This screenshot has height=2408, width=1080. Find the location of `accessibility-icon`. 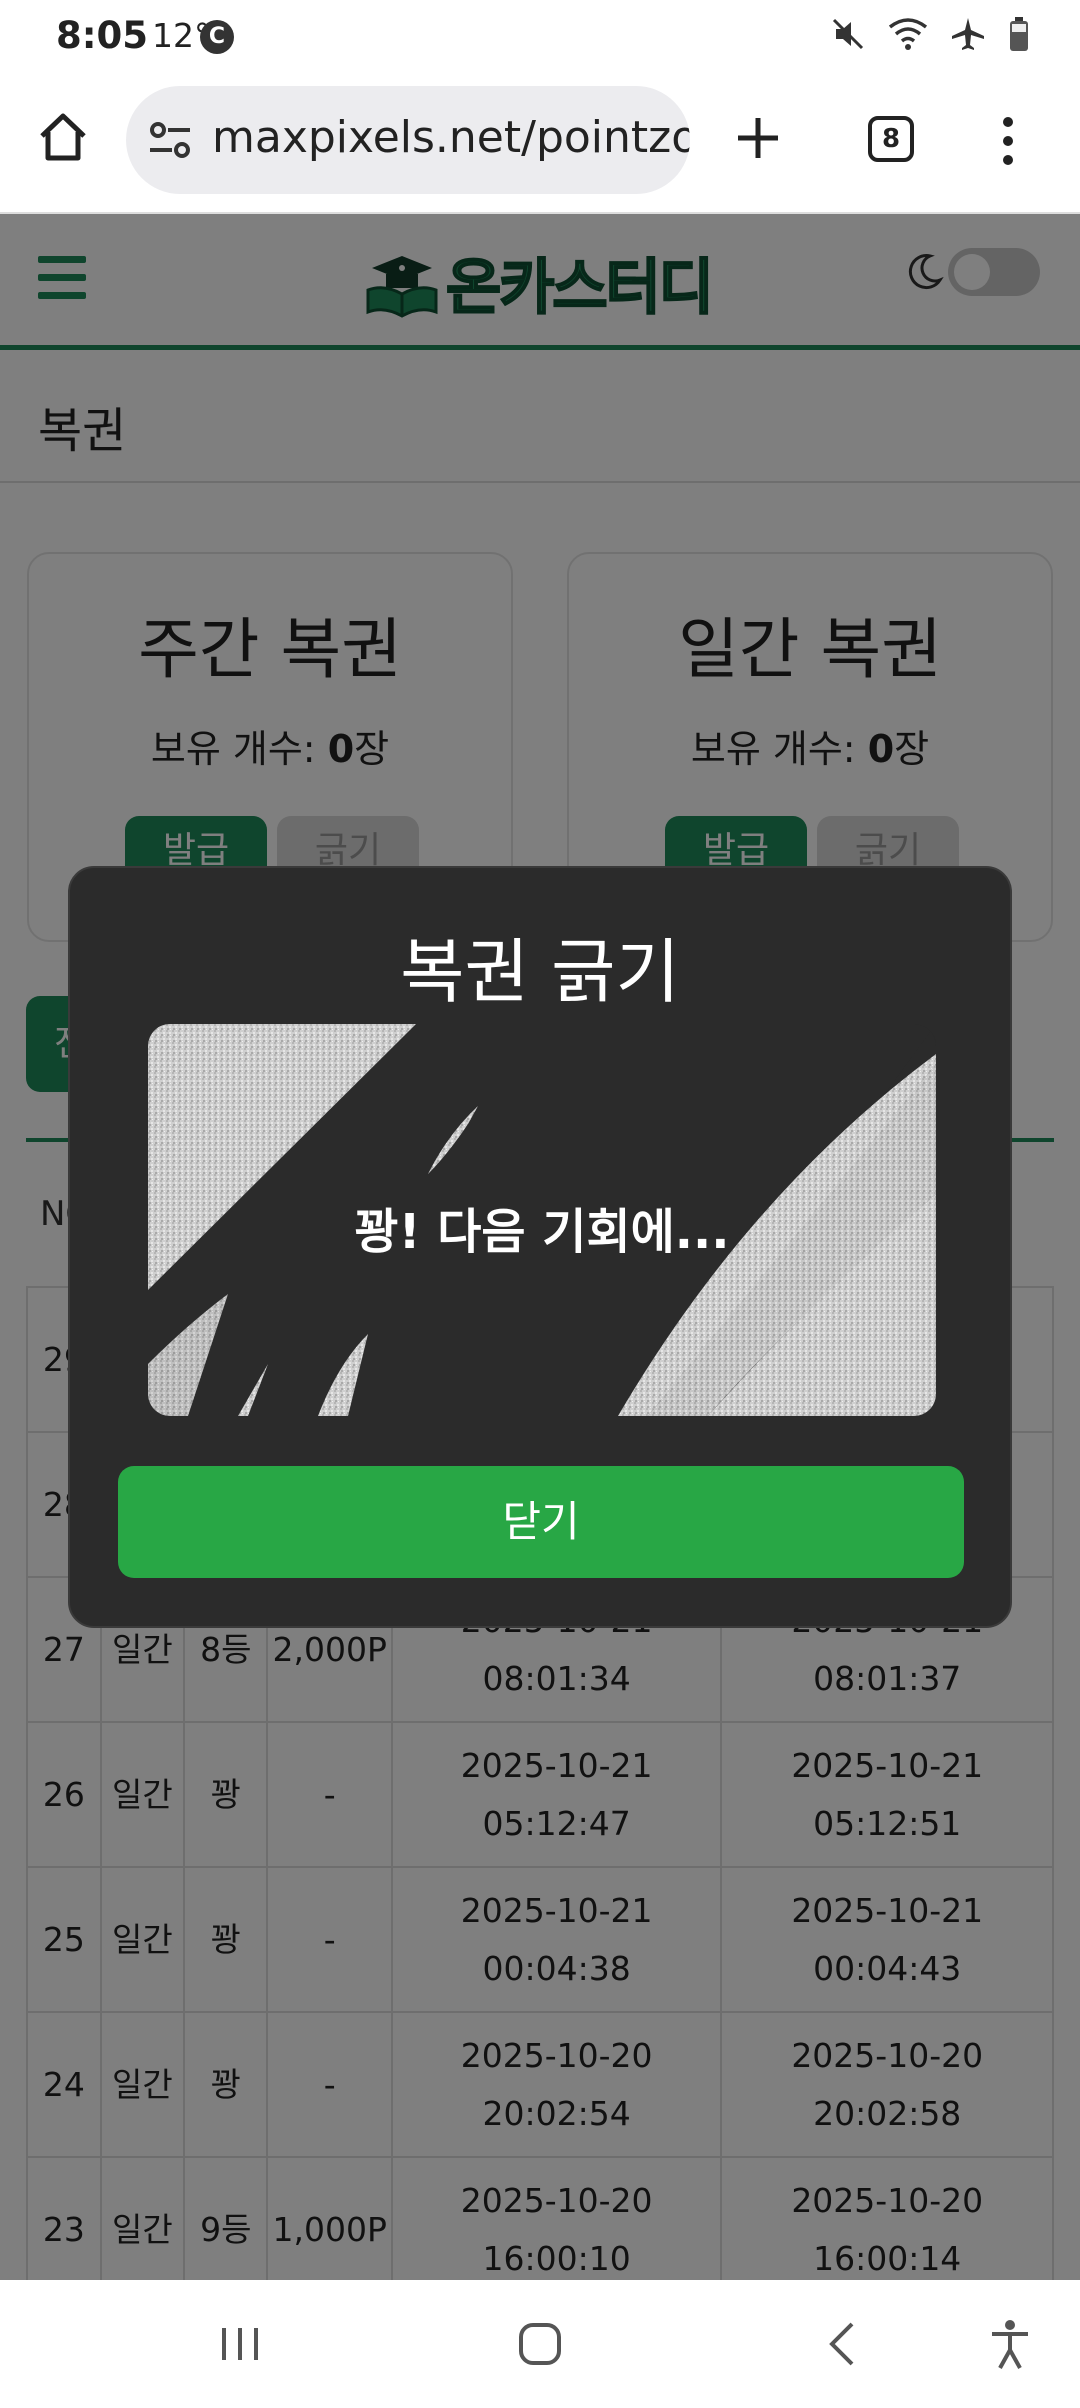

accessibility-icon is located at coordinates (1010, 2344).